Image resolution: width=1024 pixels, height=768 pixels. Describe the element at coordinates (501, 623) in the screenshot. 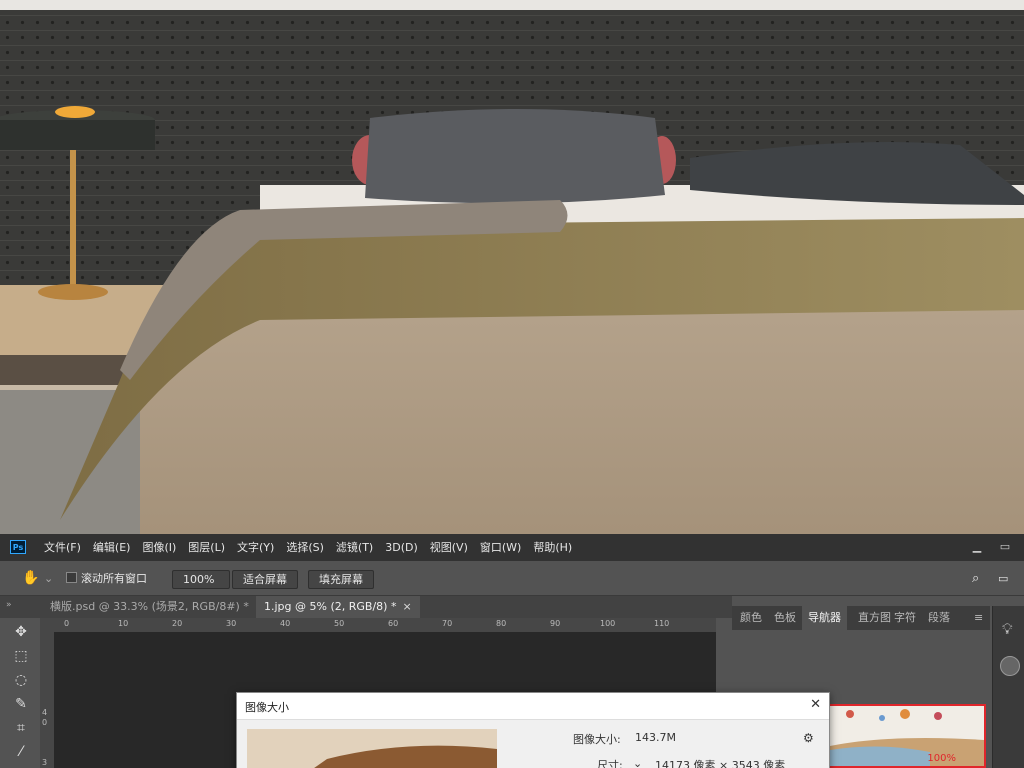

I see `ruler-label: 80` at that location.